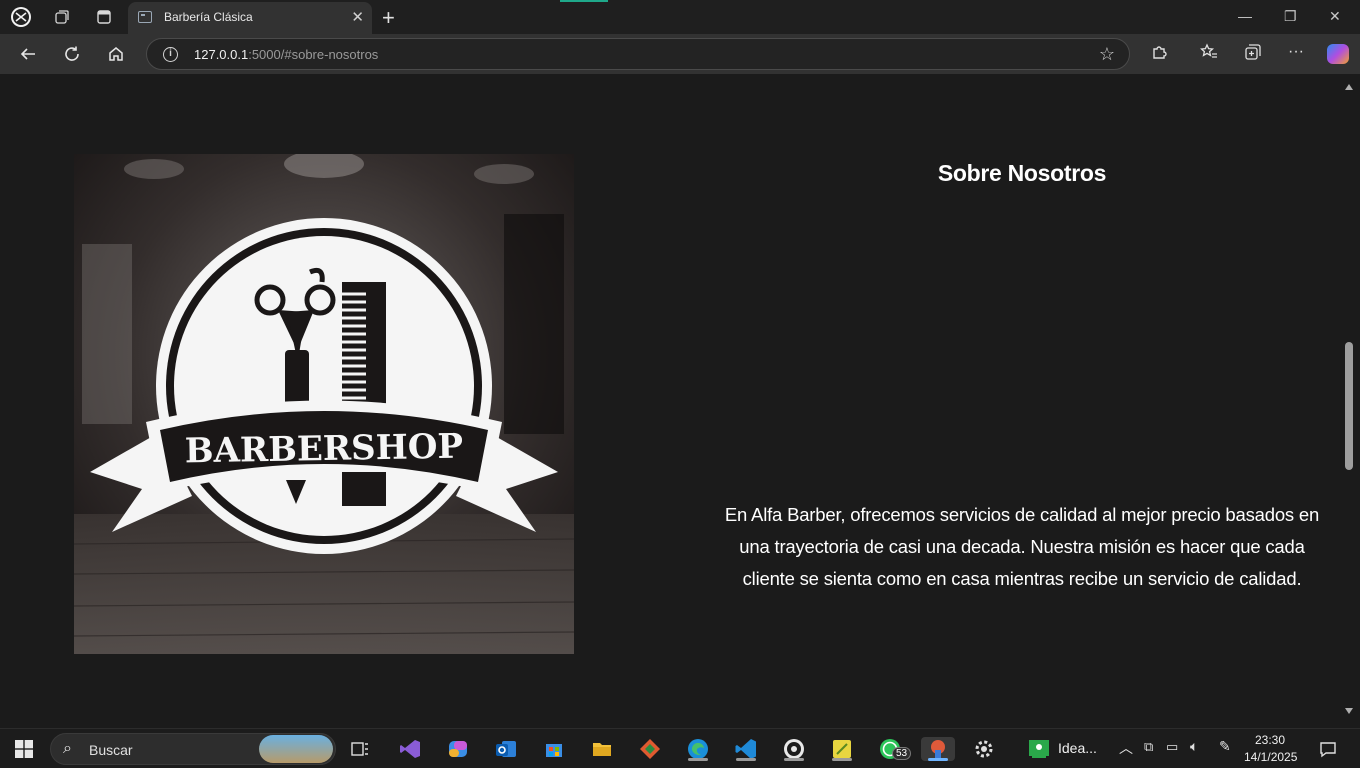  What do you see at coordinates (698, 749) in the screenshot?
I see `edge-icon` at bounding box center [698, 749].